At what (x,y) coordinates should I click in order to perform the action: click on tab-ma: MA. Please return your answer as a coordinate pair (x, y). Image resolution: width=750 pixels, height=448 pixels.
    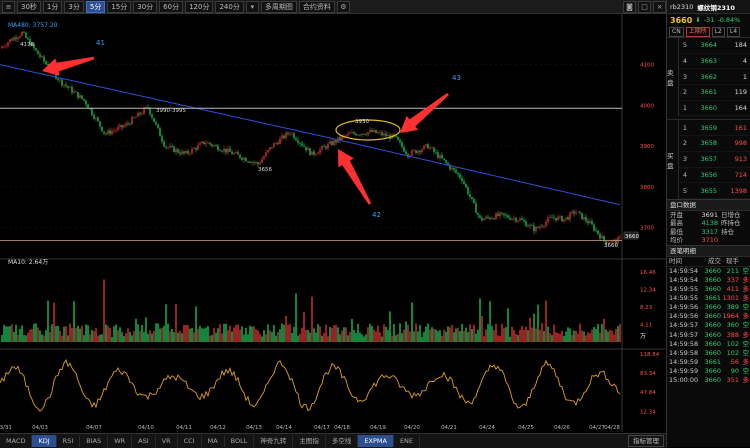
    Looking at the image, I should click on (213, 441).